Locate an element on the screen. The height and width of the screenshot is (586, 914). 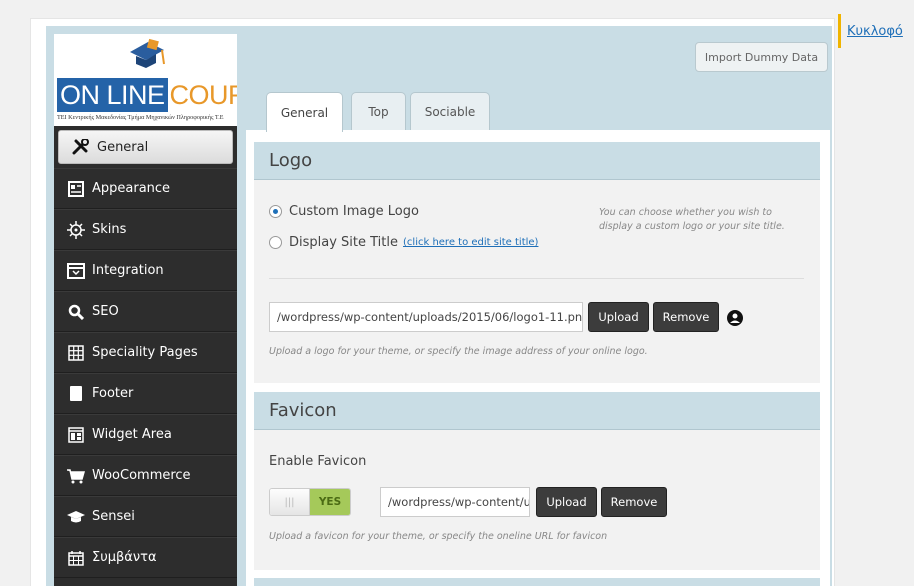
radio-unselected-icon is located at coordinates (275, 242).